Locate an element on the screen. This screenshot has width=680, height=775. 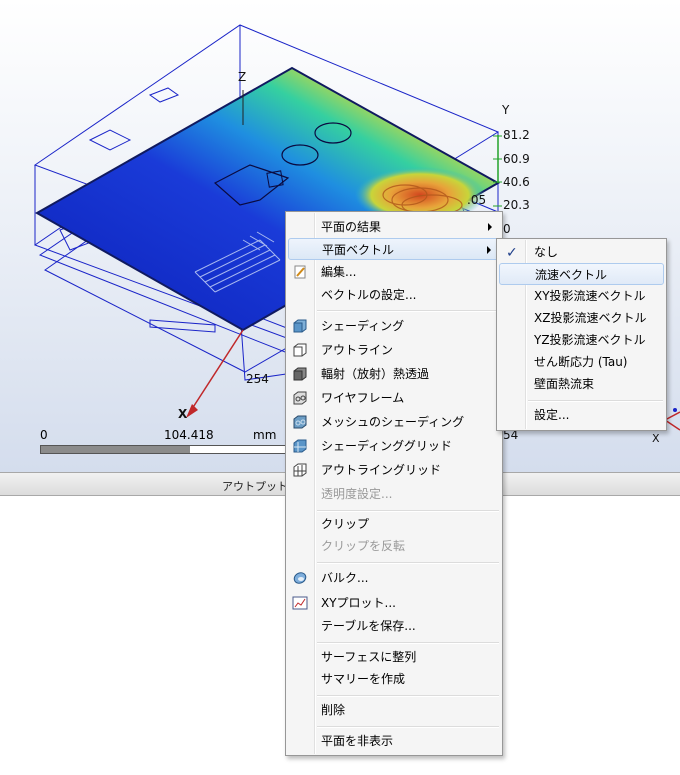
submenu-item-yz-projected-vectors: YZ投影流速ベクトル is located at coordinates (581, 340).